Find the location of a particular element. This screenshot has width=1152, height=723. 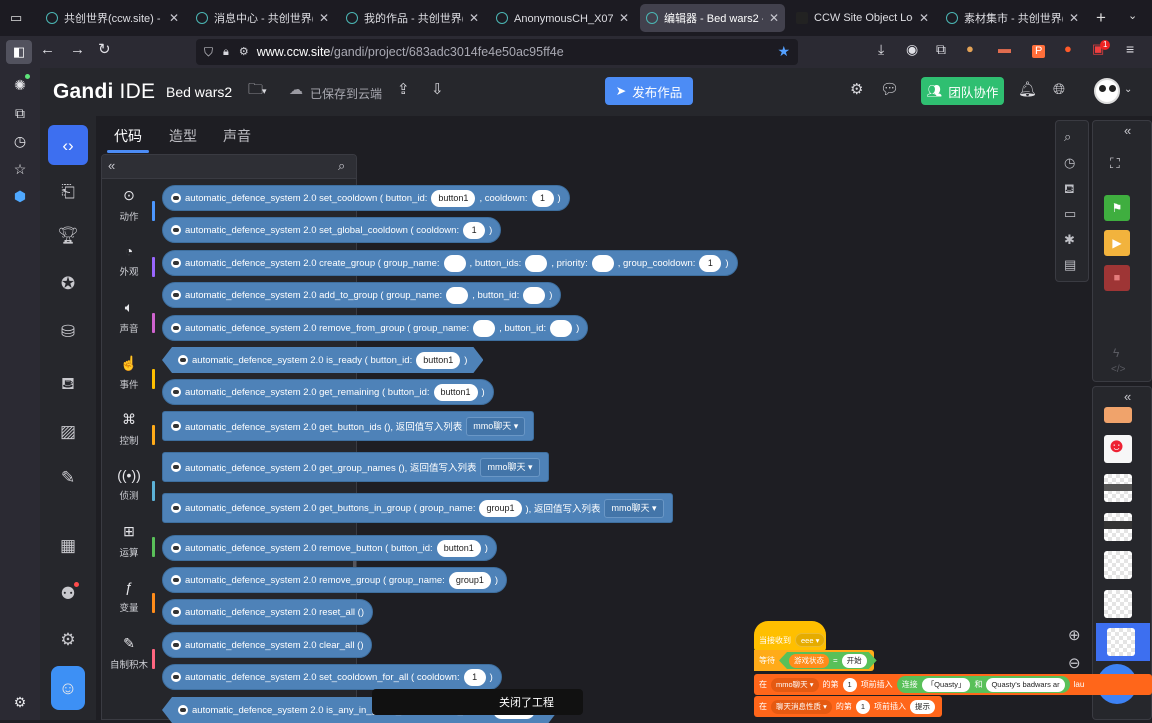

bookmark-star-icon: ★ is located at coordinates (783, 51).